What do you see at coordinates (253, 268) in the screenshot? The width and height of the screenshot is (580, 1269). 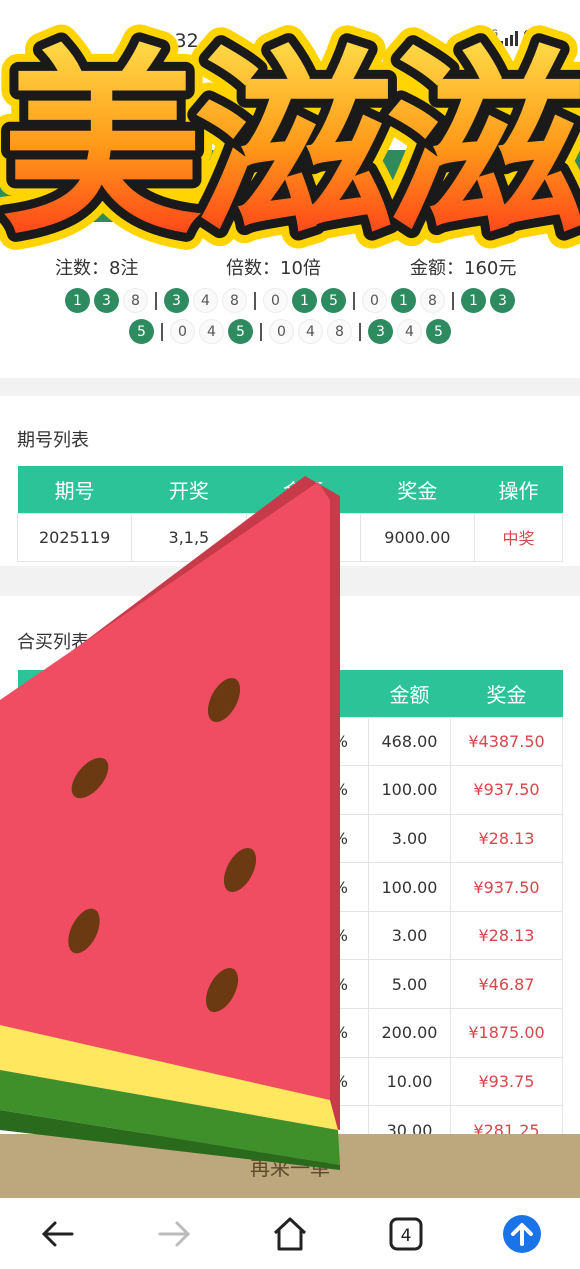 I see `multiple-label: 倍数：` at bounding box center [253, 268].